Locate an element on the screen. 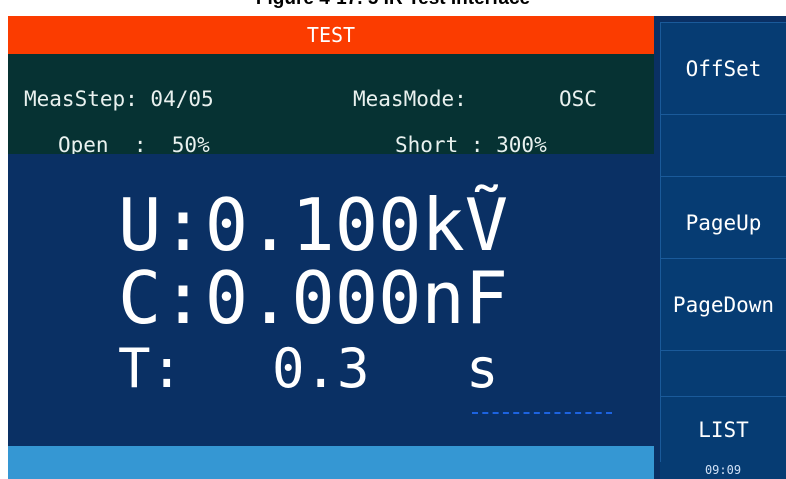 The image size is (786, 479). offset-button: OffSet is located at coordinates (723, 68).